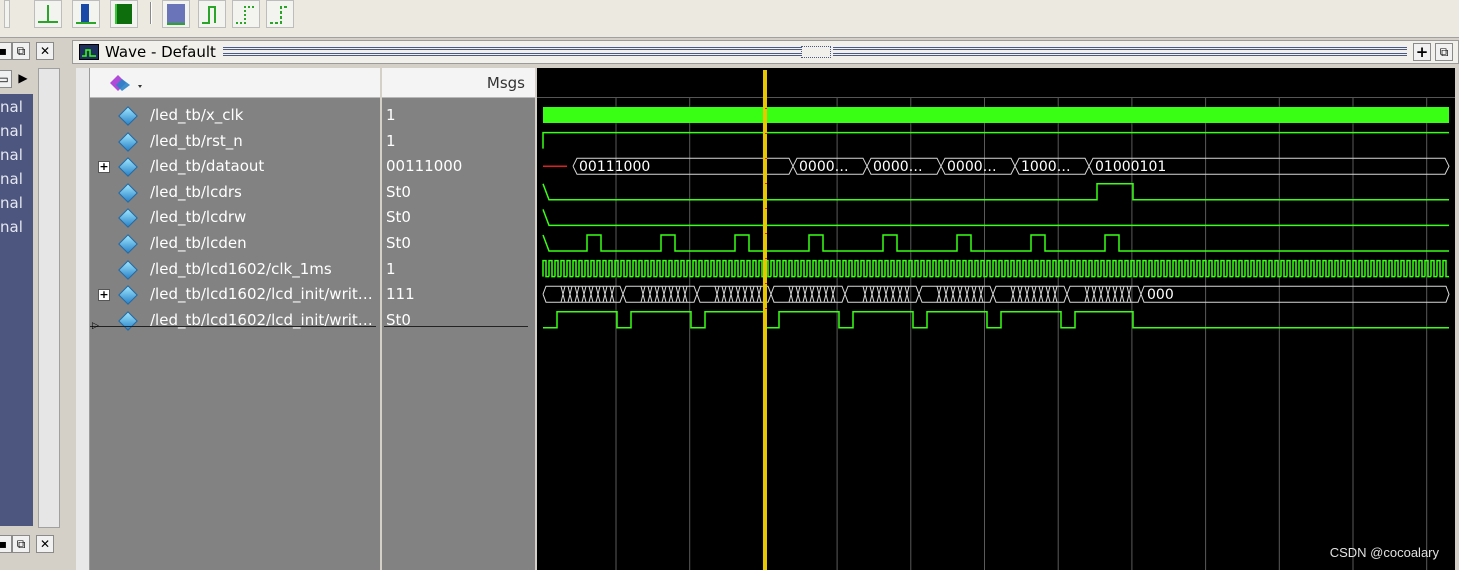 The image size is (1459, 570). I want to click on wave-bar-button-icon, so click(86, 14).